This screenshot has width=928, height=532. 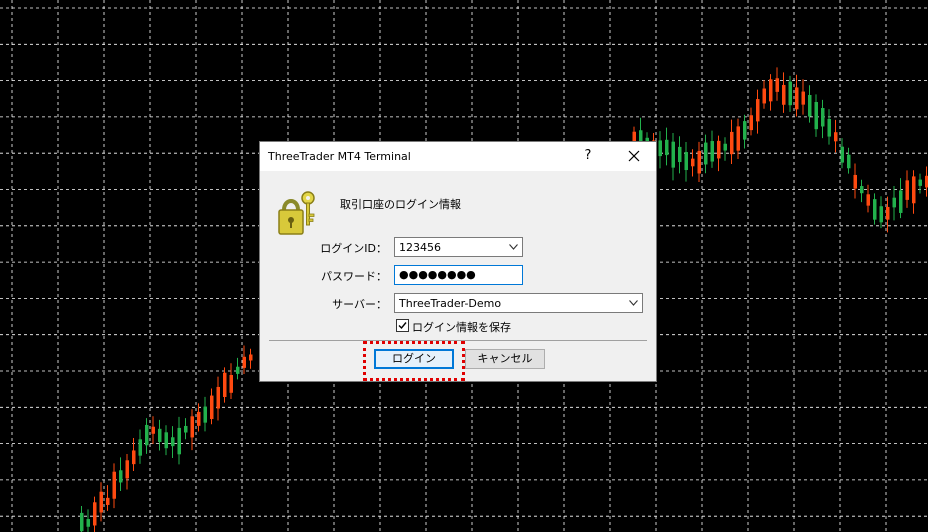 What do you see at coordinates (458, 340) in the screenshot?
I see `dialog-separator` at bounding box center [458, 340].